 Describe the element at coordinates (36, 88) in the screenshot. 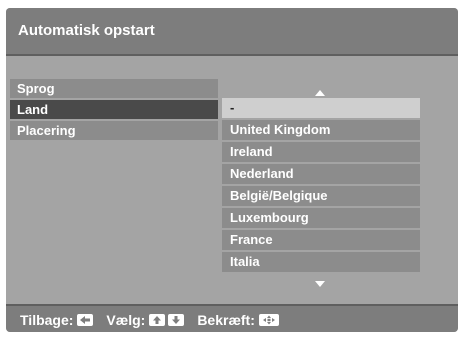

I see `menu-item-label: Sprog` at that location.